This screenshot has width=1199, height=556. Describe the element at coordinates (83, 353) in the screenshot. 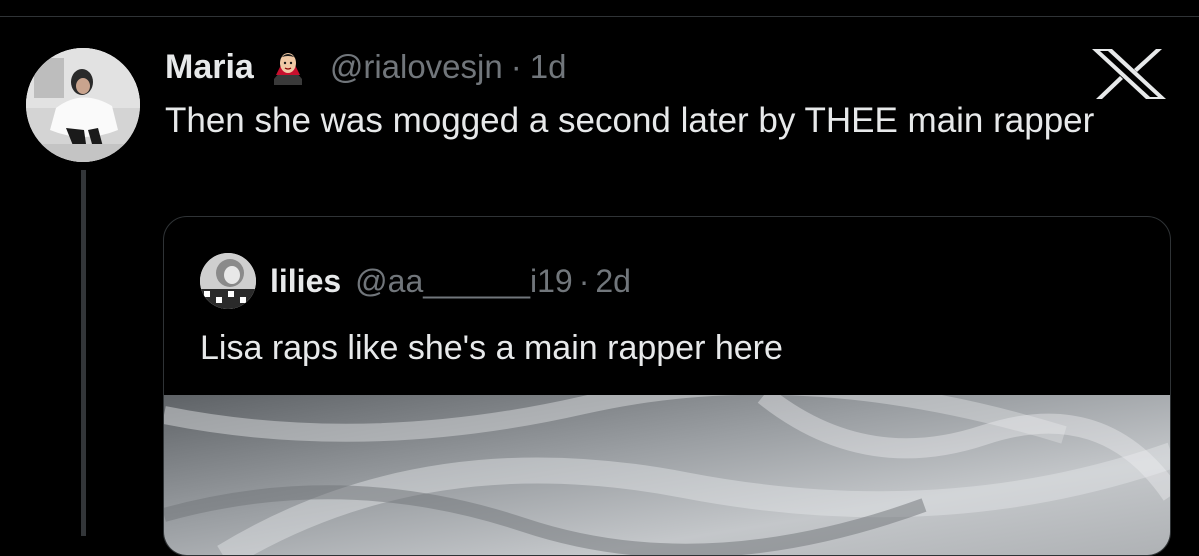

I see `thread-line` at that location.